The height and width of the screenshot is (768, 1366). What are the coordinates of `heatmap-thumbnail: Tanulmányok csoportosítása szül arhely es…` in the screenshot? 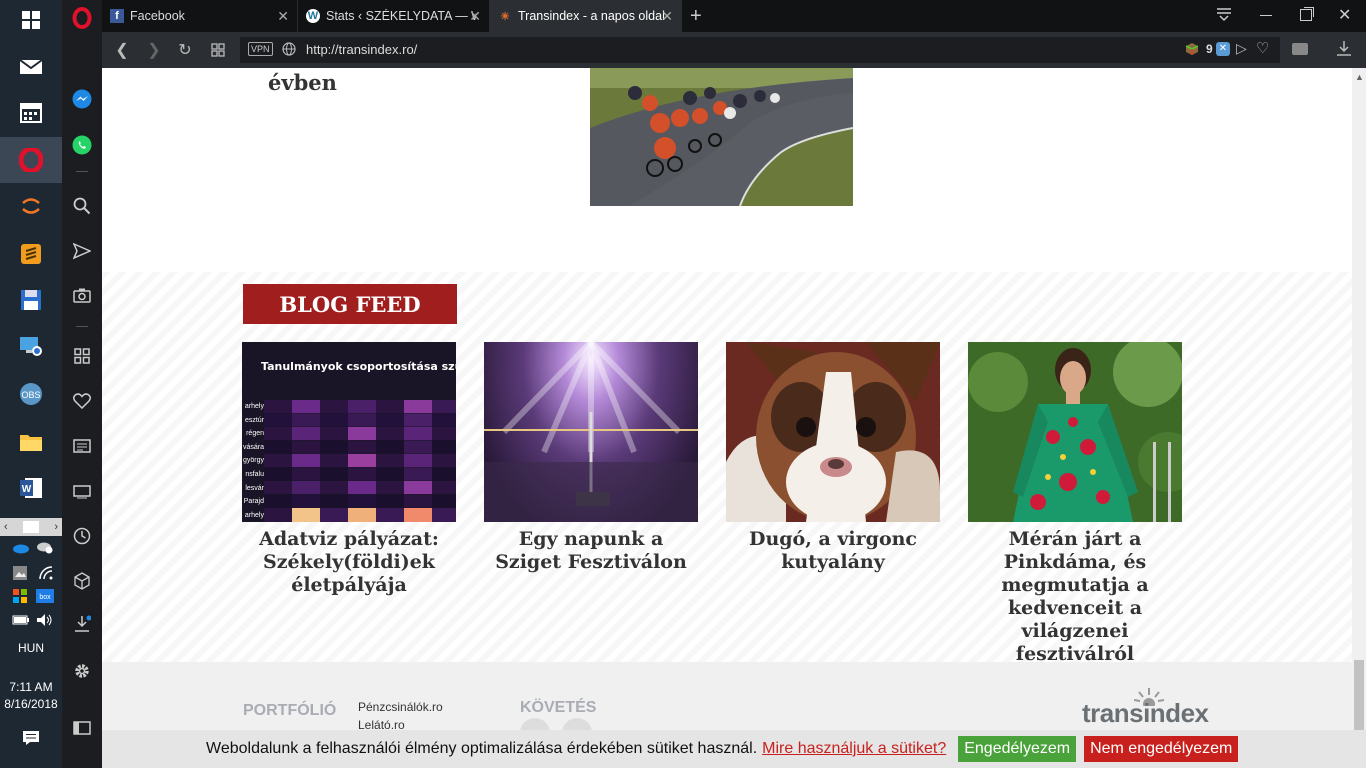 It's located at (349, 432).